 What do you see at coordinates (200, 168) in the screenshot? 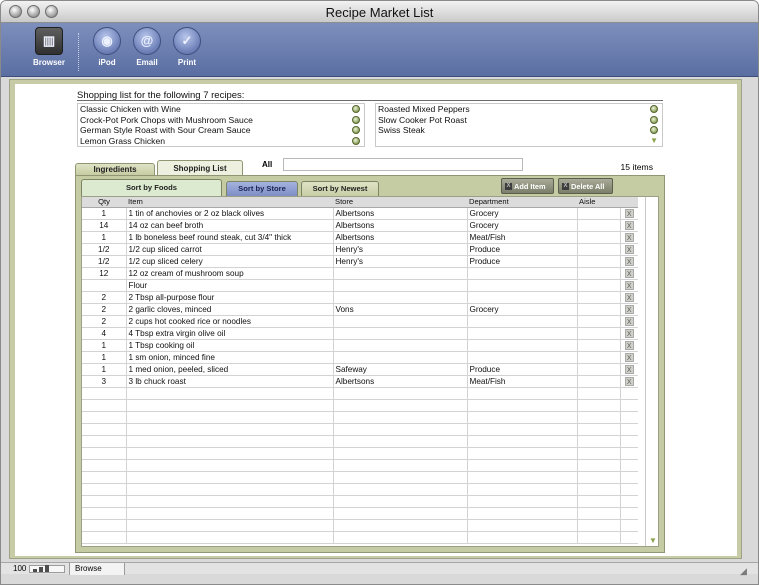
I see `tab-shopping-list: Shopping List` at bounding box center [200, 168].